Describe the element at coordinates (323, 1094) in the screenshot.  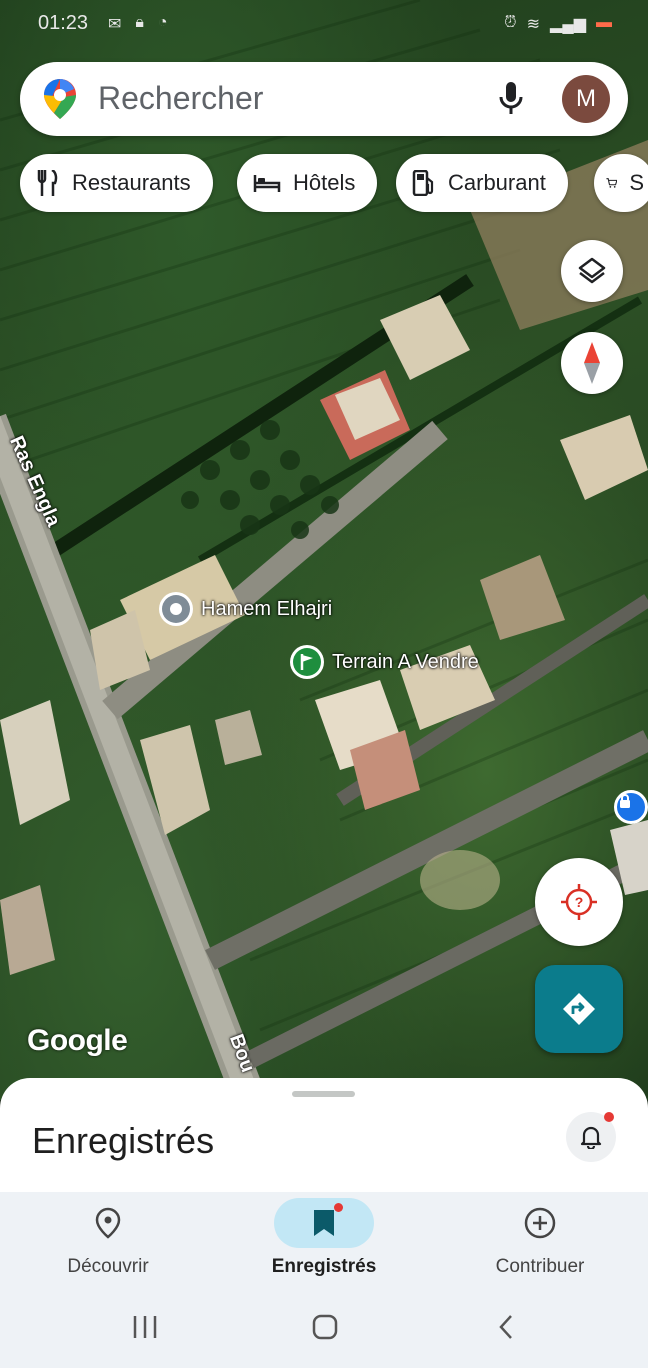
I see `sheet-drag-handle` at that location.